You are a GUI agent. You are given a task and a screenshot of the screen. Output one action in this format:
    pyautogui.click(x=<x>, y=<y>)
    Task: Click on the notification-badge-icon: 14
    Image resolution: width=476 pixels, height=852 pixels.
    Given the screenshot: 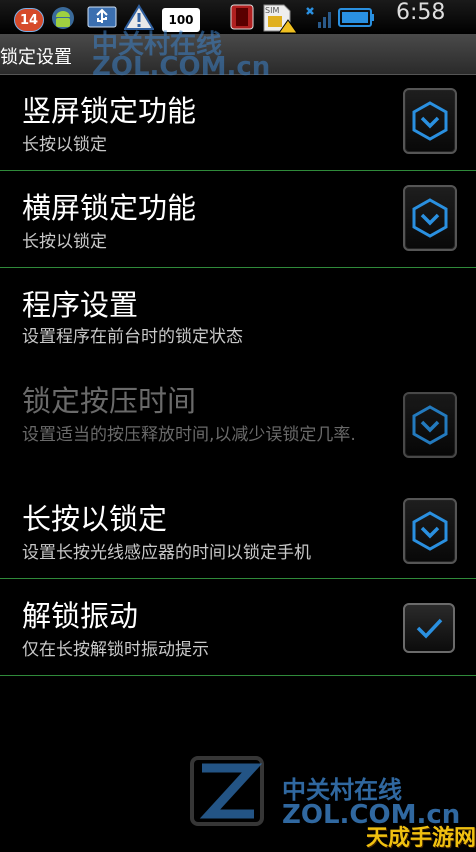 What is the action you would take?
    pyautogui.click(x=29, y=20)
    